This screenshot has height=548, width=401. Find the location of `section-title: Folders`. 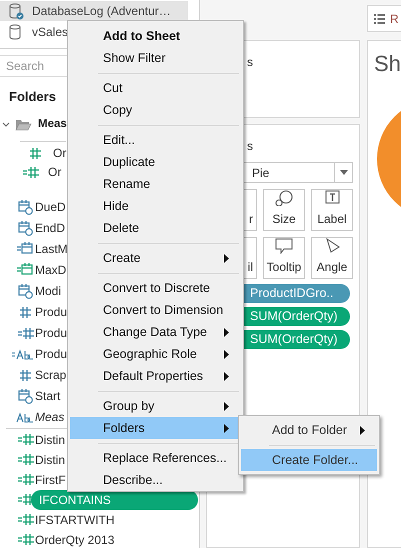

section-title: Folders is located at coordinates (32, 97).